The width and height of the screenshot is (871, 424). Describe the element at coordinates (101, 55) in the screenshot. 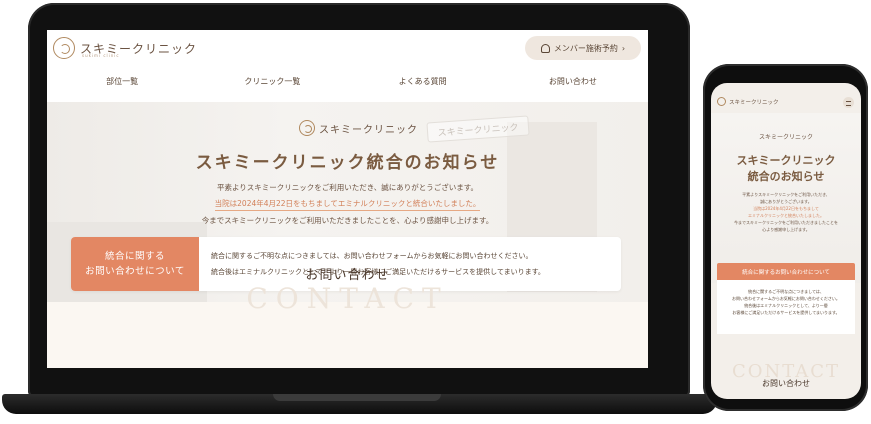

I see `logo-subtext: sukimi clinic` at that location.